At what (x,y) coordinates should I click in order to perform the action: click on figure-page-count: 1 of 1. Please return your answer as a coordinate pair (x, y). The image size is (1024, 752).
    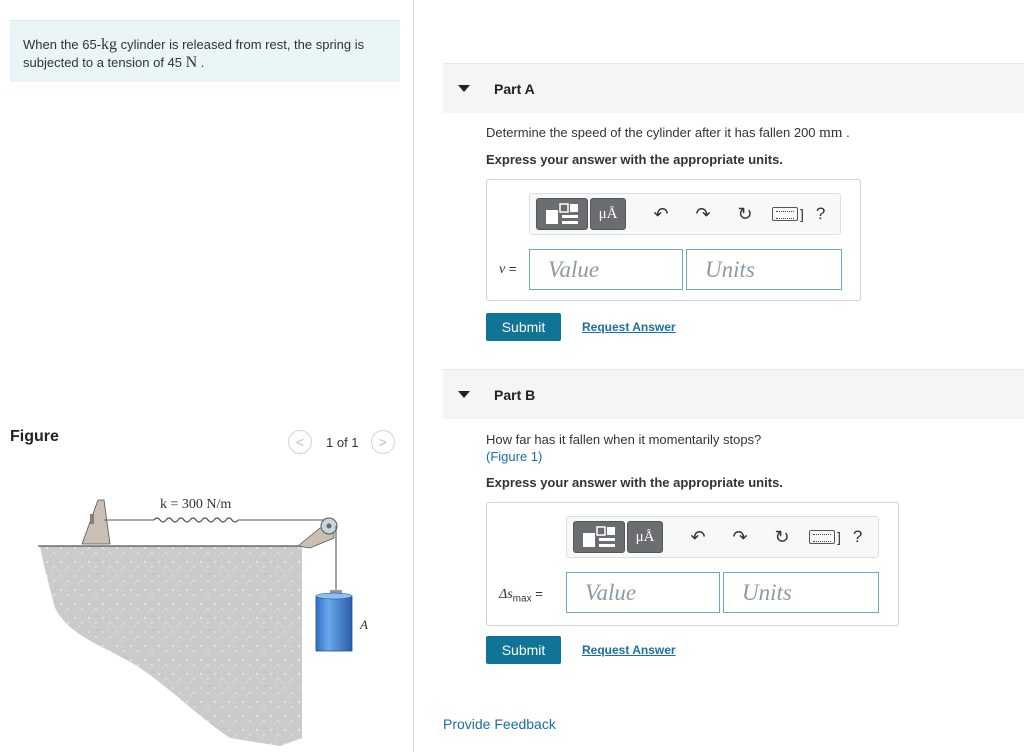
    Looking at the image, I should click on (342, 442).